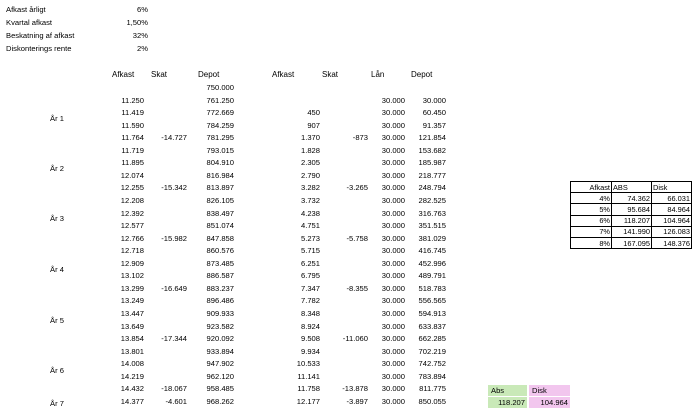 The height and width of the screenshot is (417, 700). I want to click on cell-depot: 851.074, so click(204, 225).